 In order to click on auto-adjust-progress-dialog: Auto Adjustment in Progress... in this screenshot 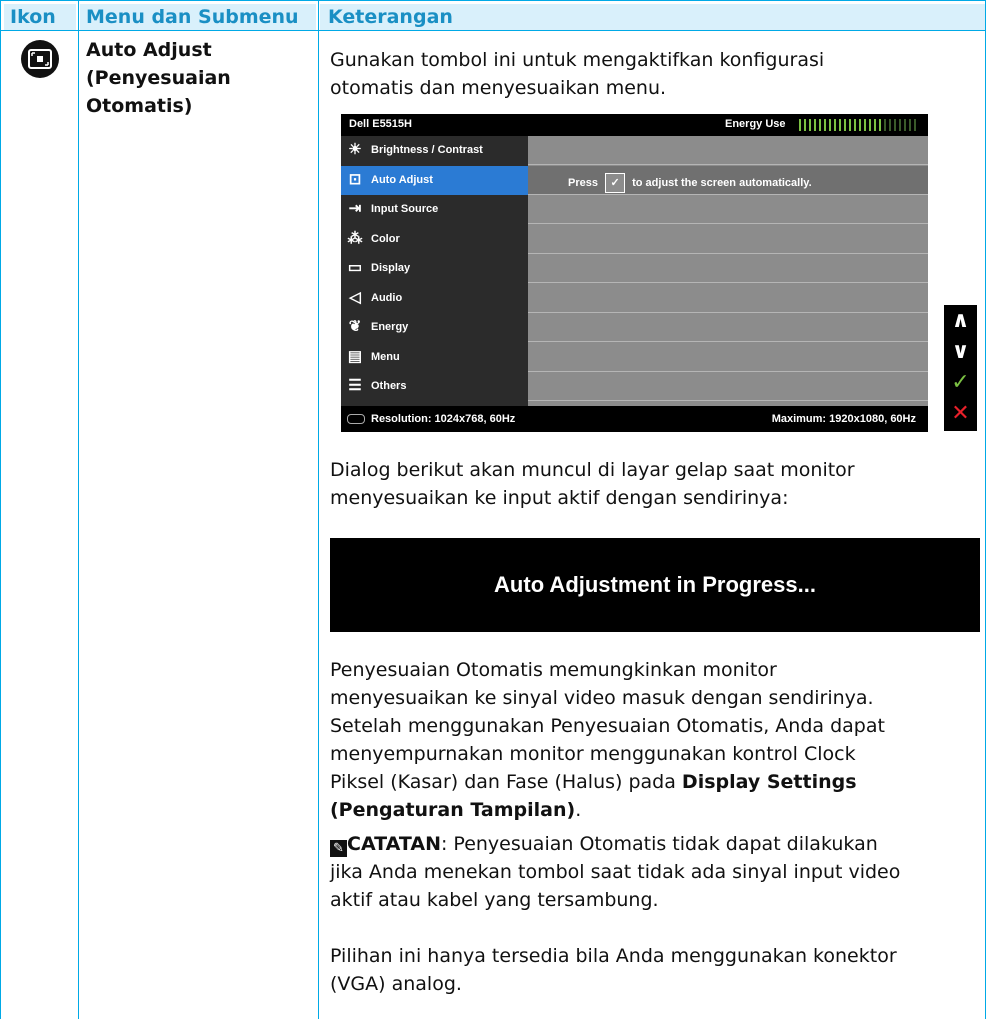, I will do `click(655, 585)`.